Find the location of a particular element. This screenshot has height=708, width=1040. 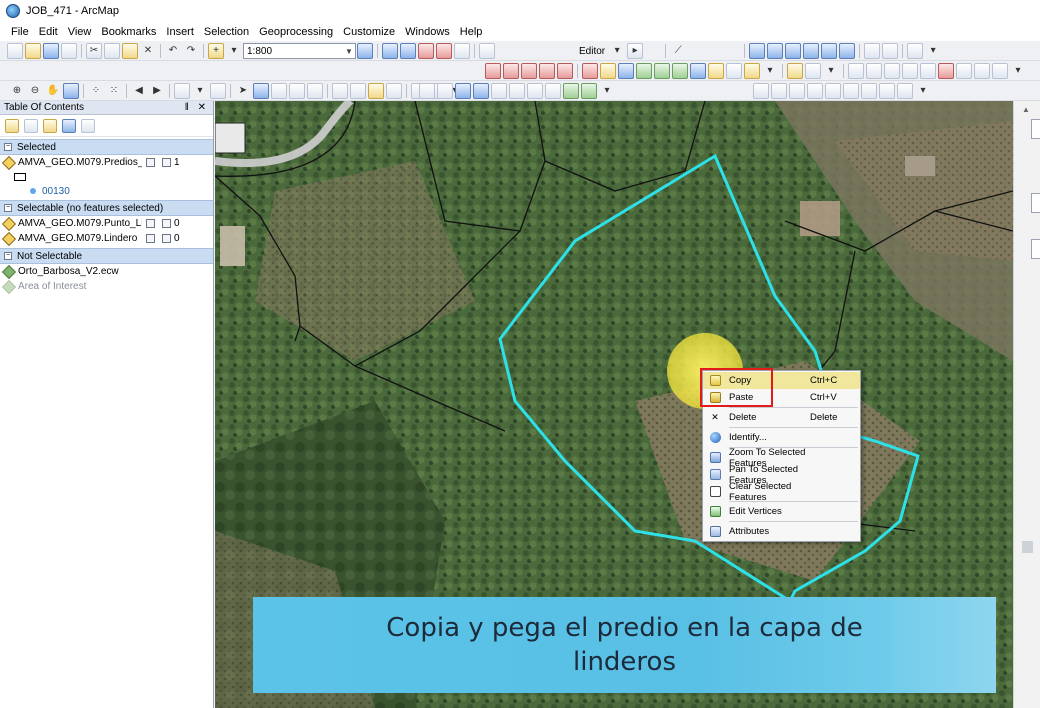

forward-extent-icon: ▶ is located at coordinates (157, 91).